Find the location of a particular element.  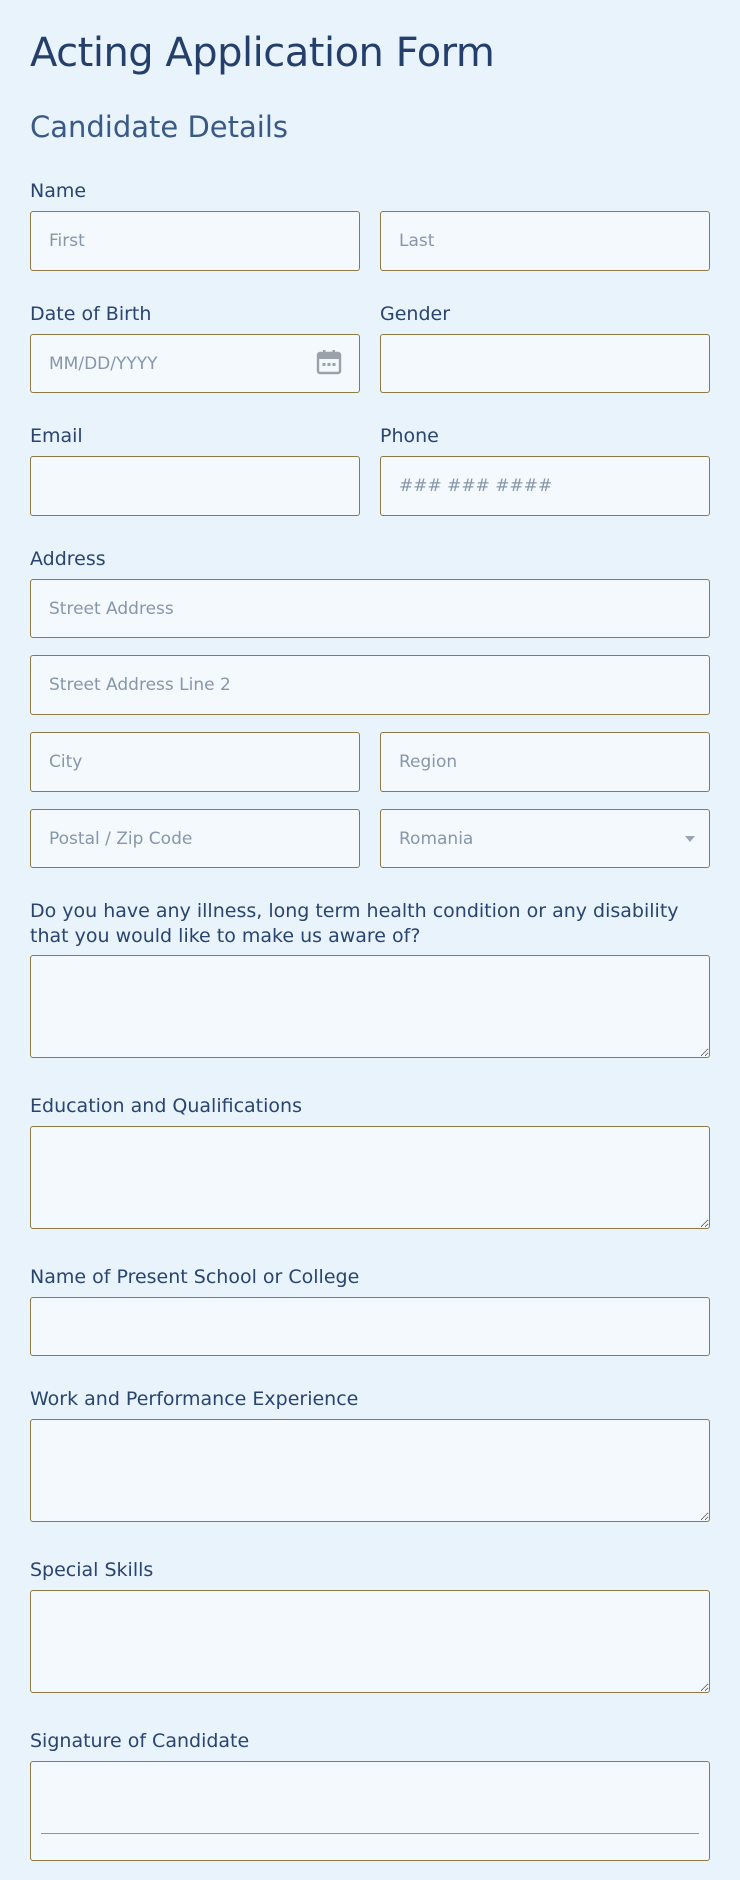

dob-field-wrapper is located at coordinates (195, 363).